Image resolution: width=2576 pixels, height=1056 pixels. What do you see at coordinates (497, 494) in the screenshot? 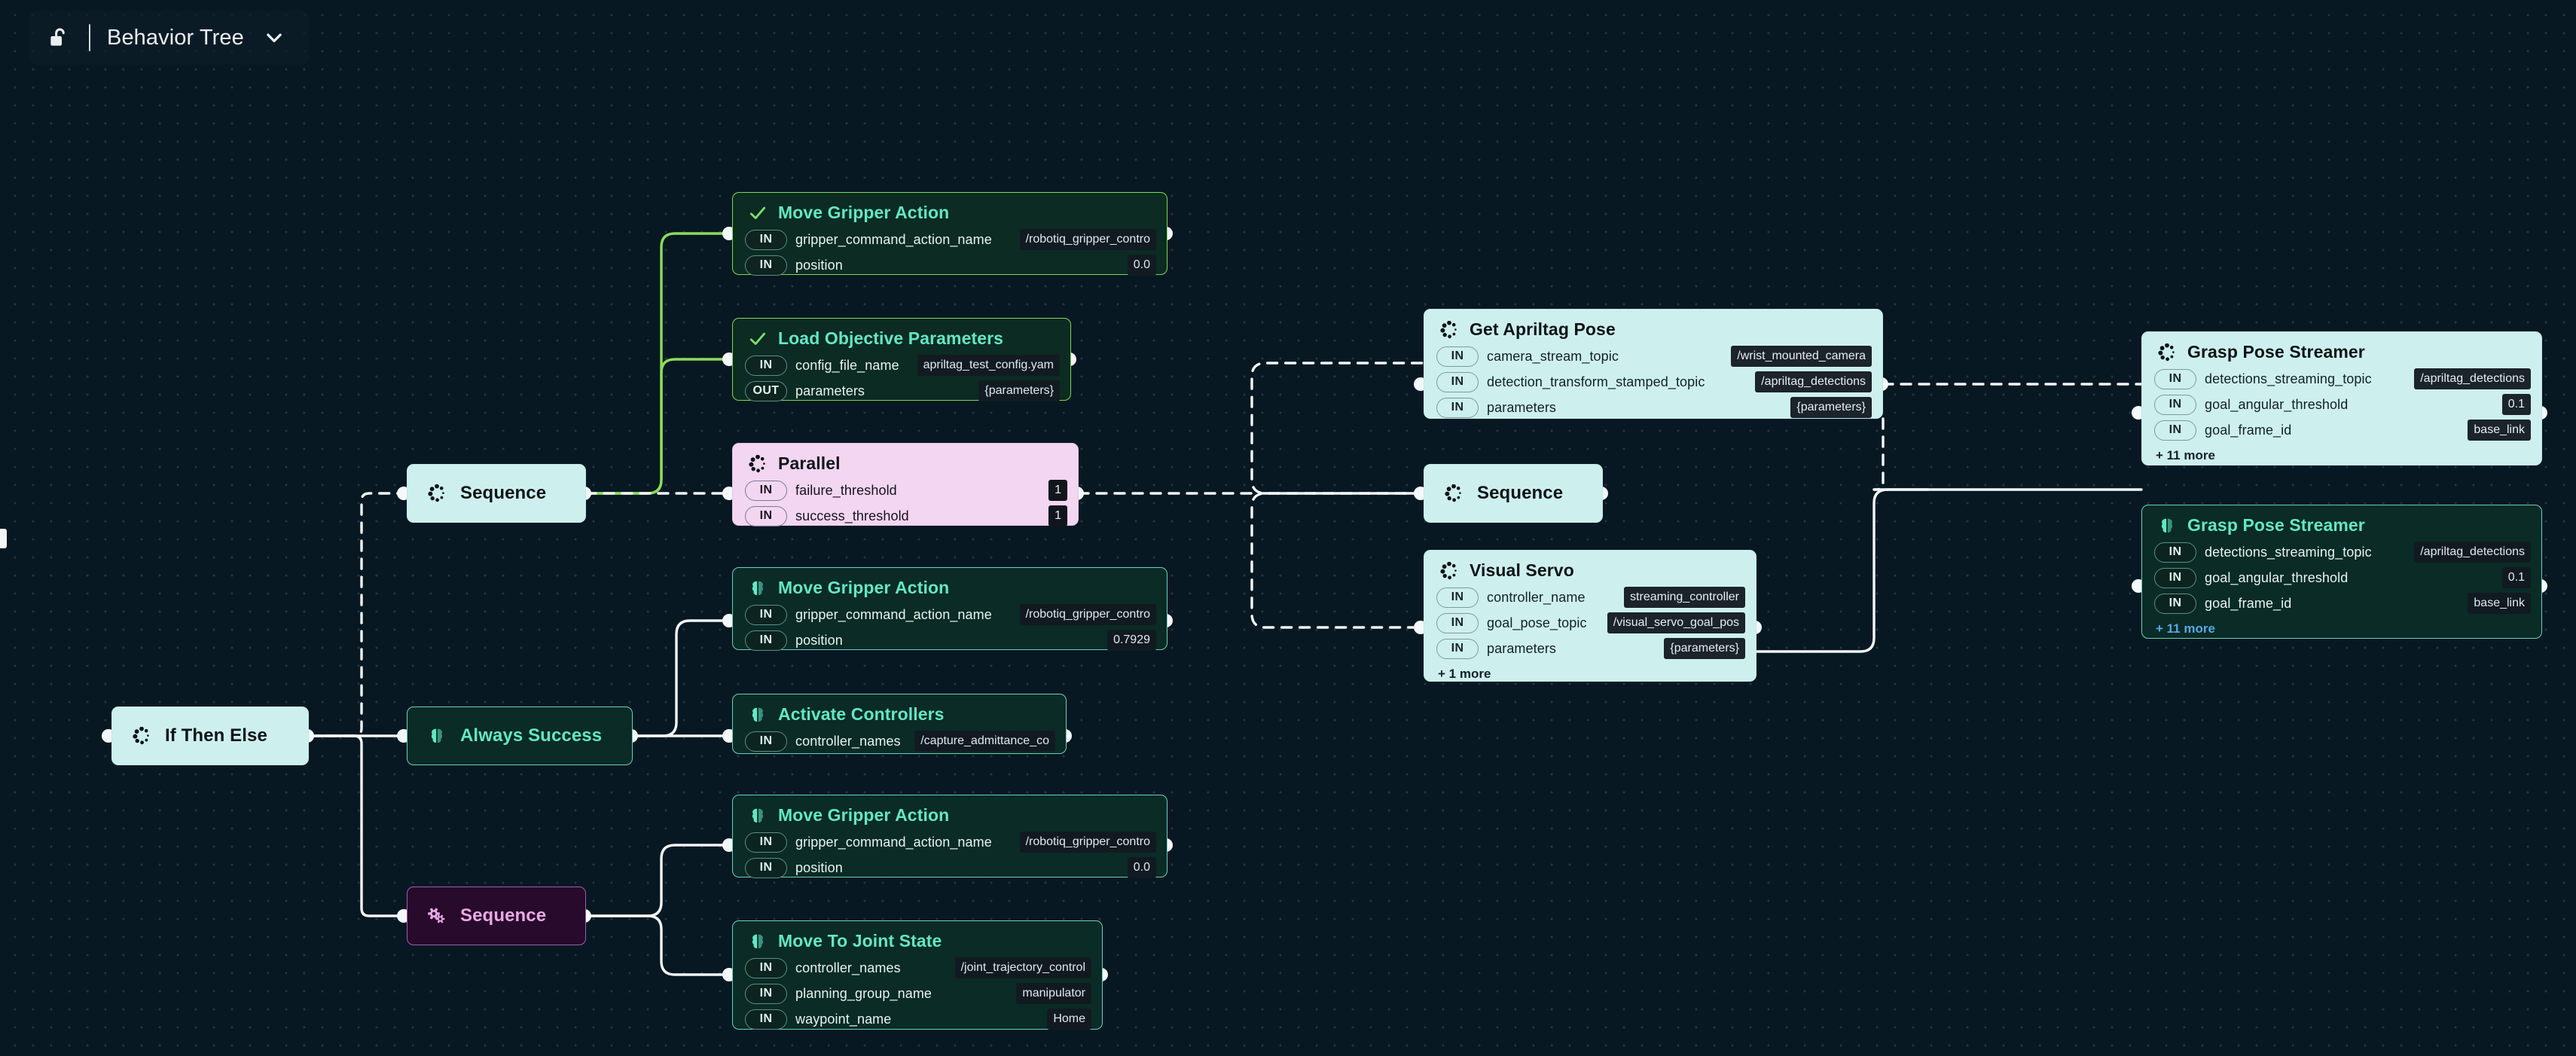
I see `node-sequence-top: Sequence` at bounding box center [497, 494].